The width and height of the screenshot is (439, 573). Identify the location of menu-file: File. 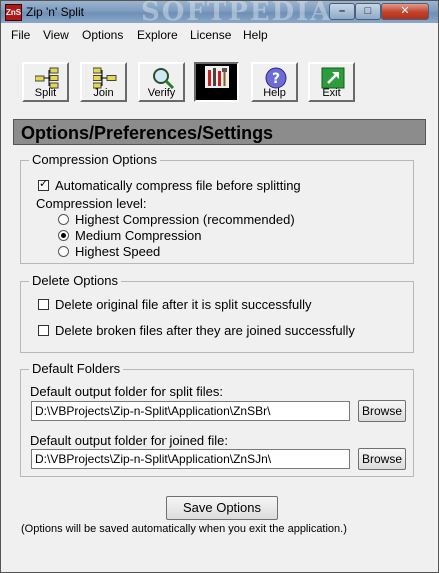
(20, 35).